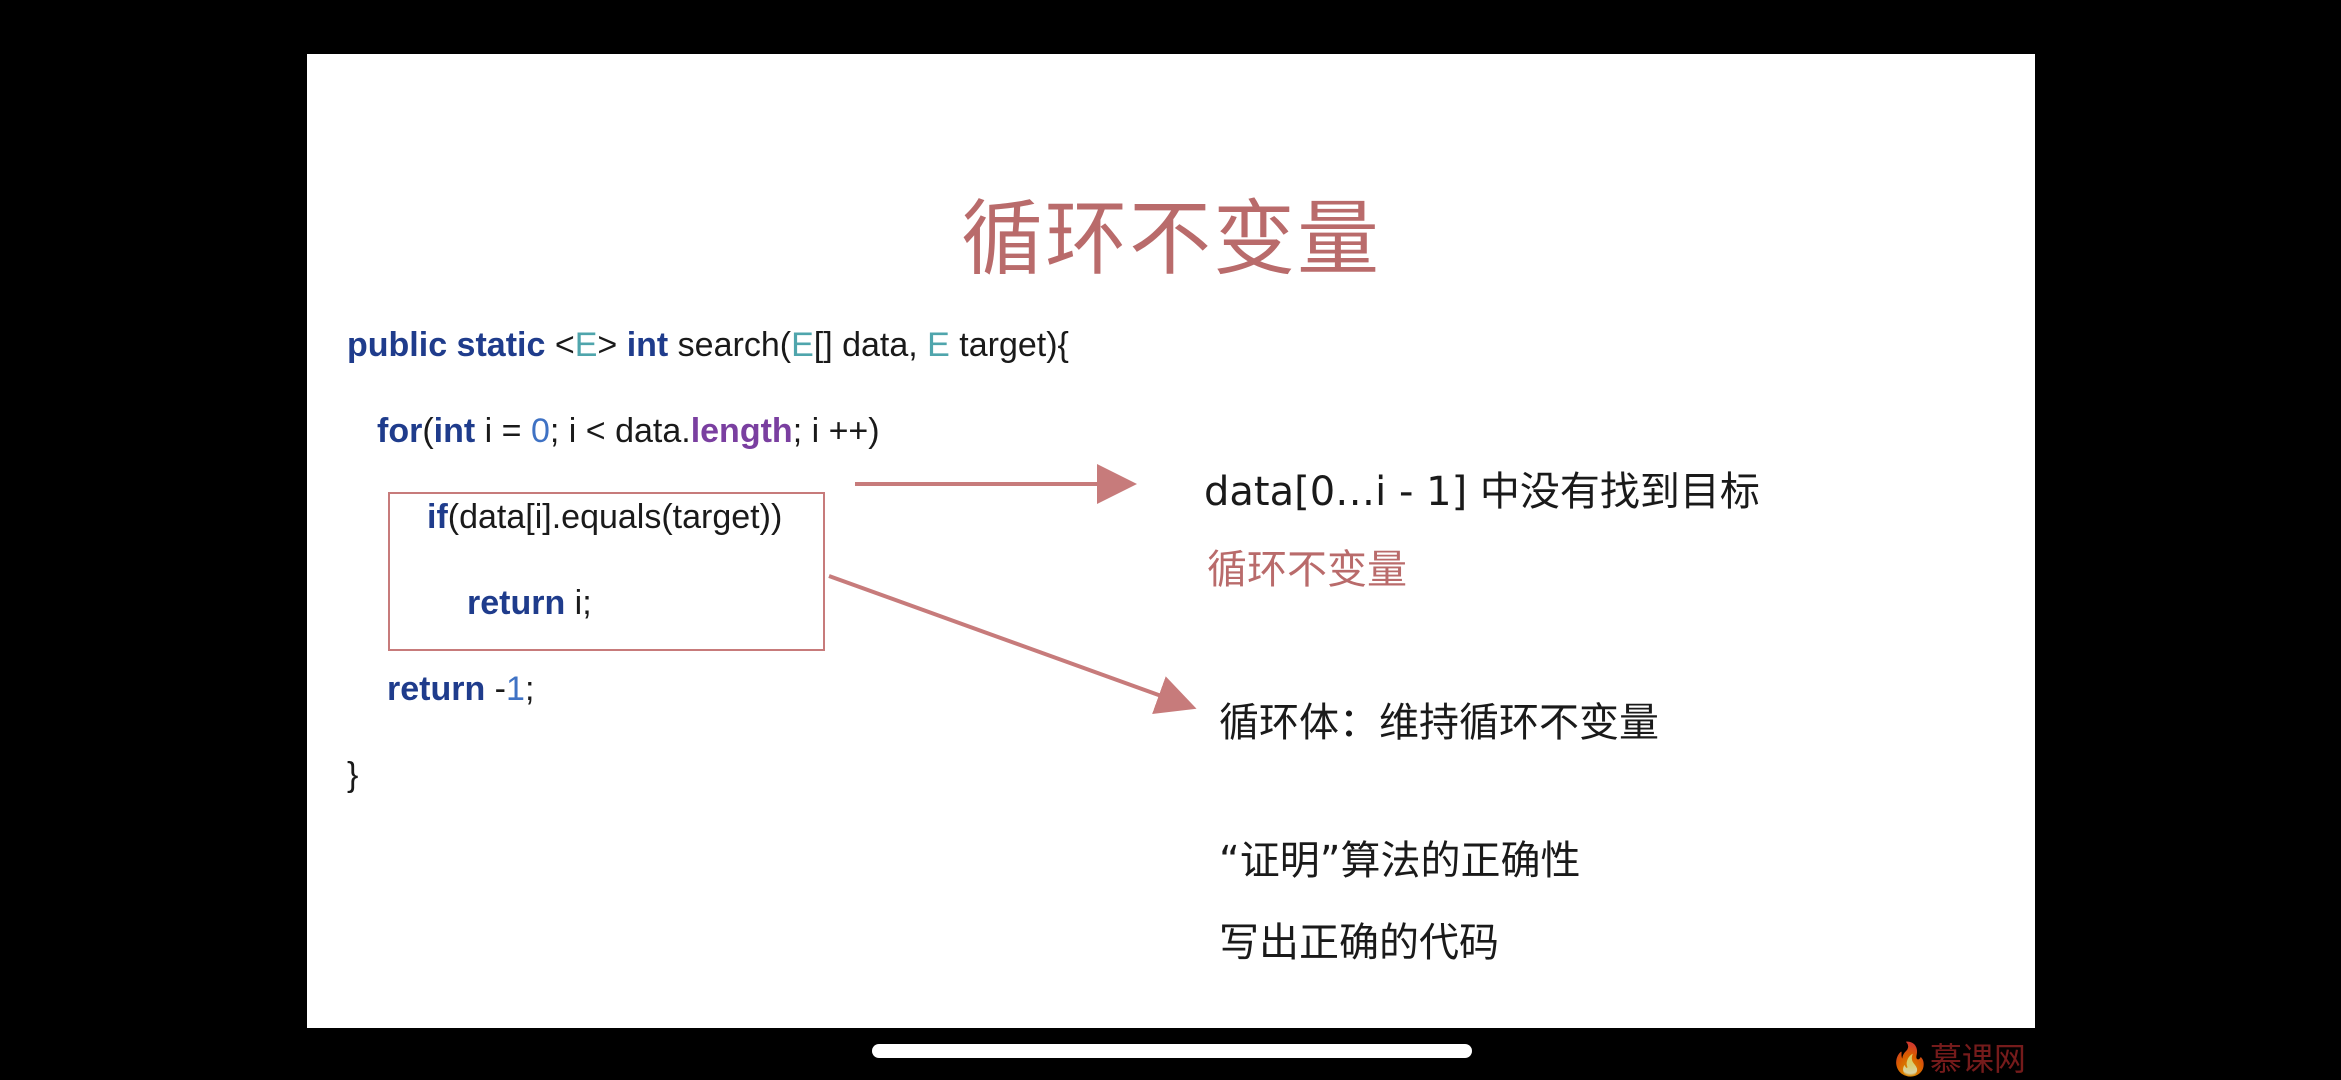 The height and width of the screenshot is (1080, 2341). Describe the element at coordinates (1977, 1059) in the screenshot. I see `watermark-text: 慕课网` at that location.